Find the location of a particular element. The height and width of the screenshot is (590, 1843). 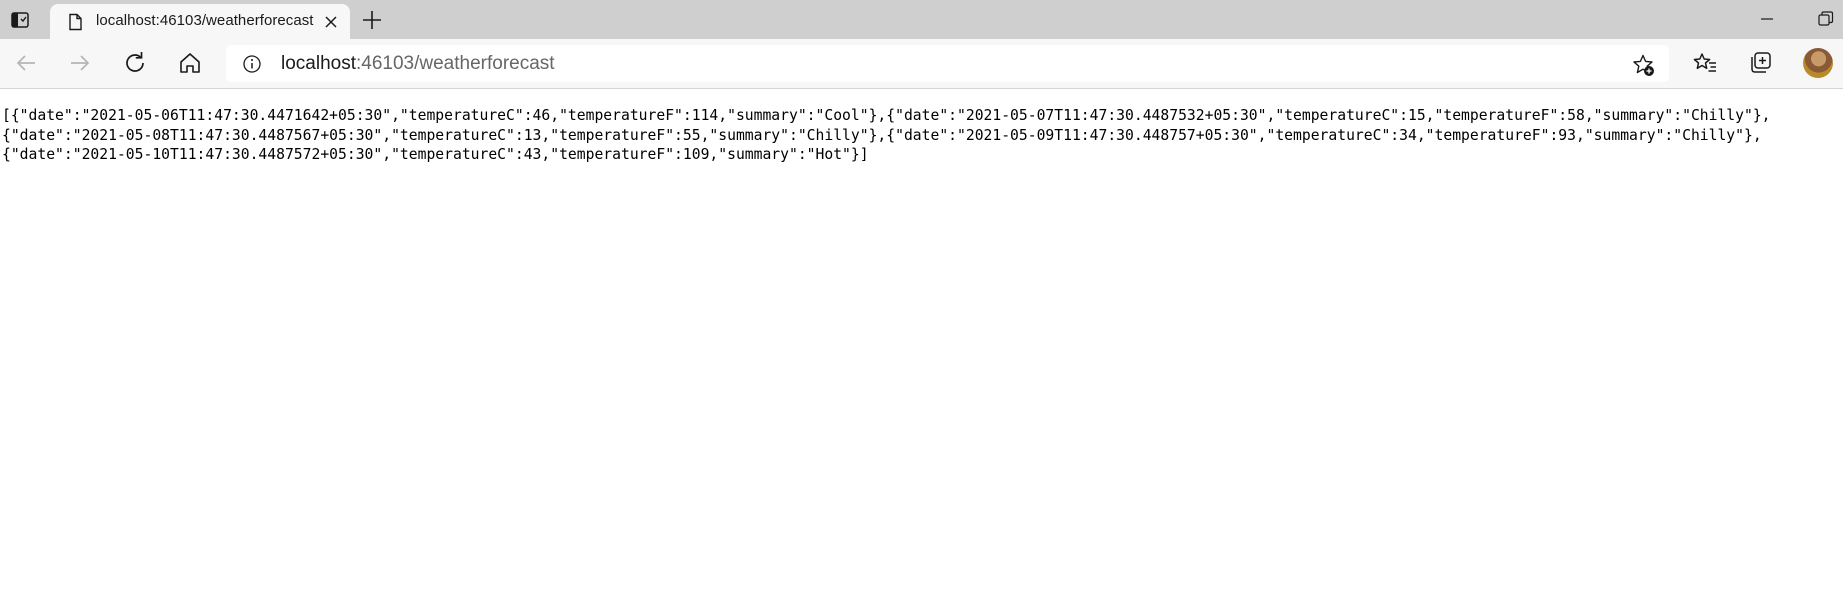

tab-actions-button is located at coordinates (20, 20).